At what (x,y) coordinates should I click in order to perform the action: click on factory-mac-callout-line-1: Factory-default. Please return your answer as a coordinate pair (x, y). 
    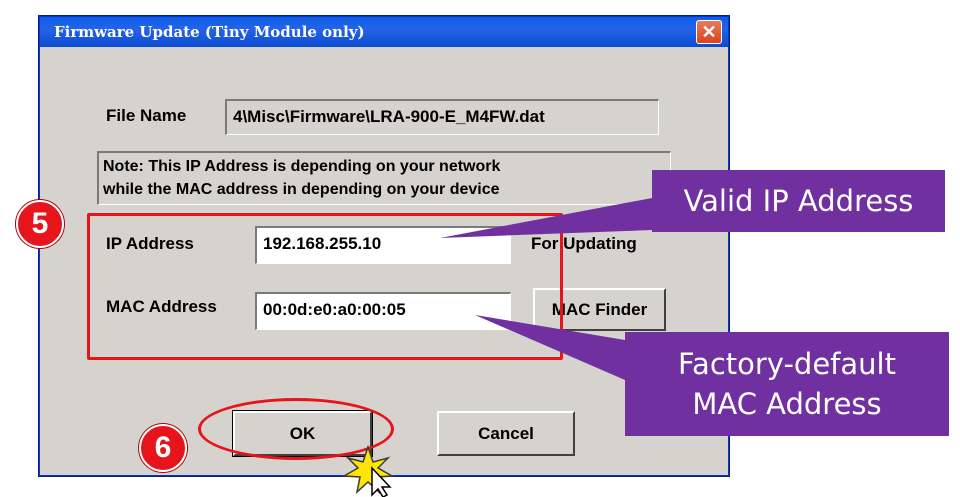
    Looking at the image, I should click on (787, 364).